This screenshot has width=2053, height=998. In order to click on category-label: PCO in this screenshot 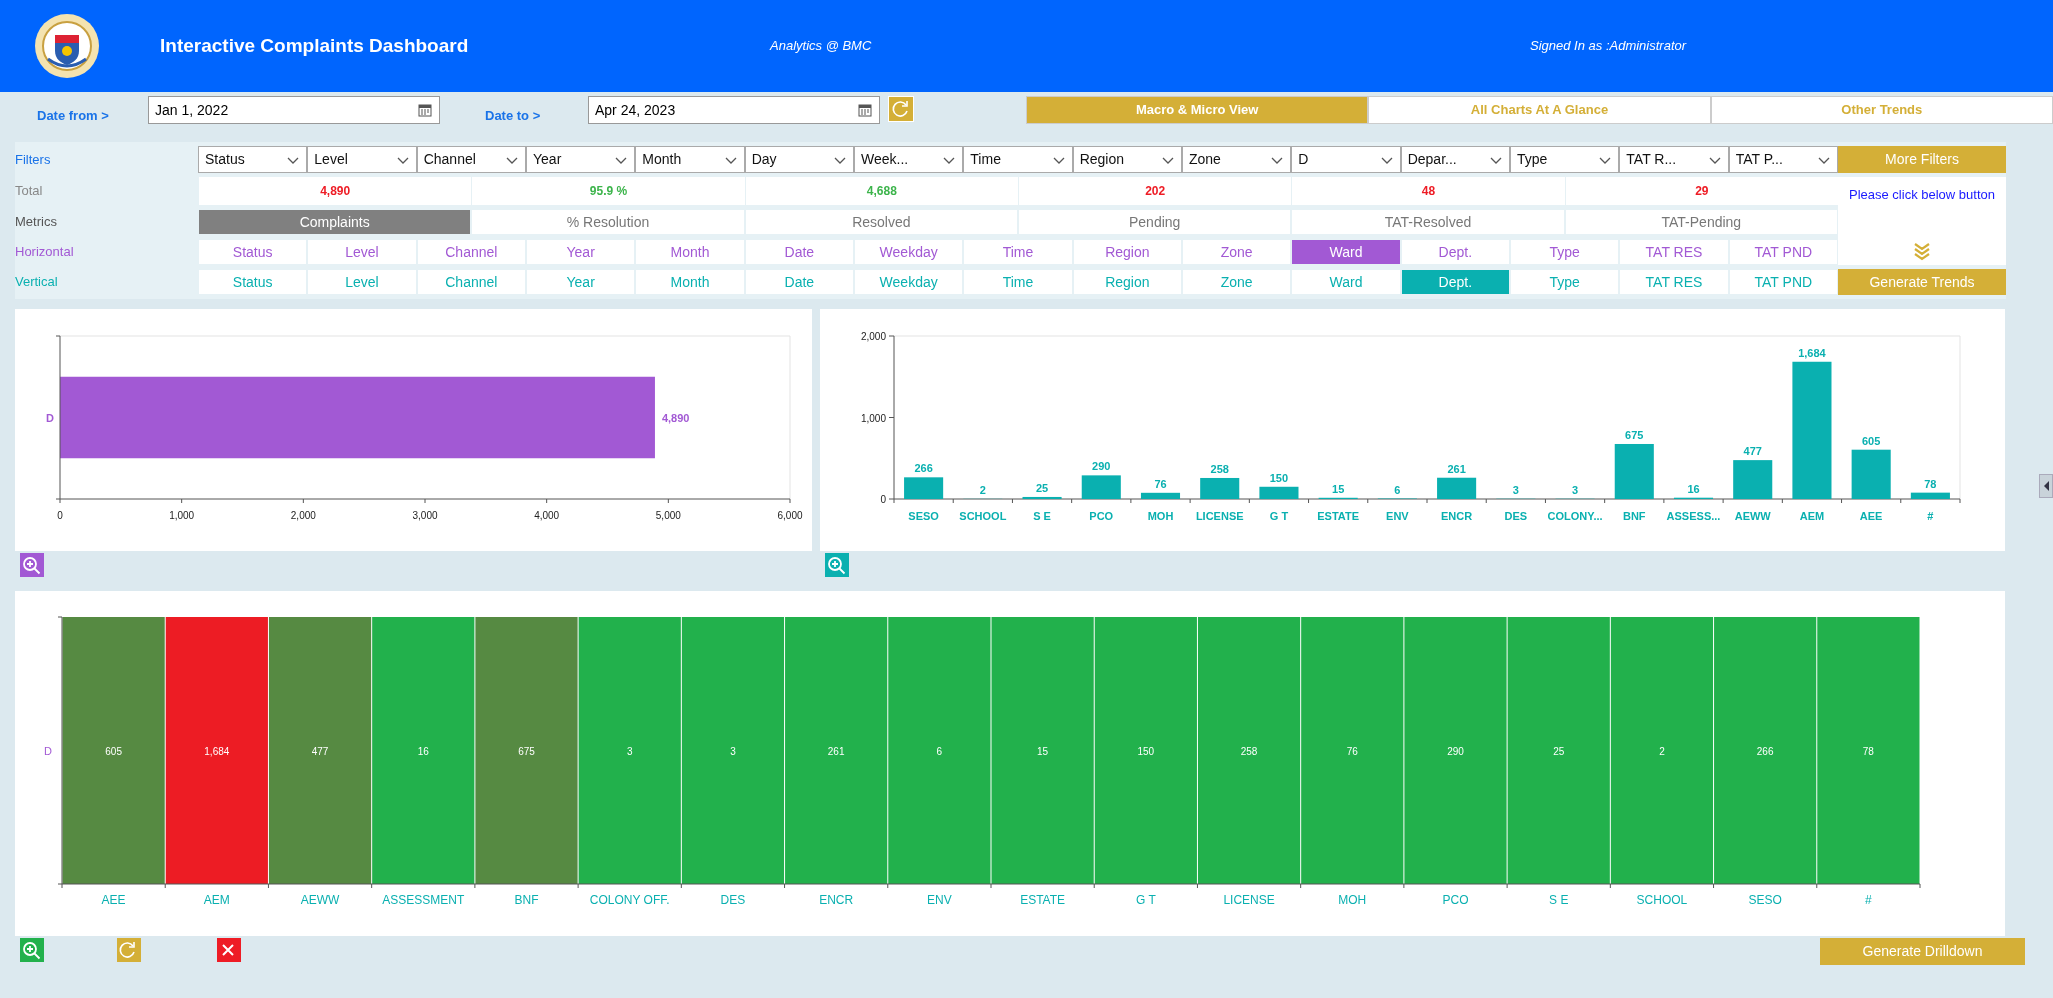, I will do `click(1455, 900)`.